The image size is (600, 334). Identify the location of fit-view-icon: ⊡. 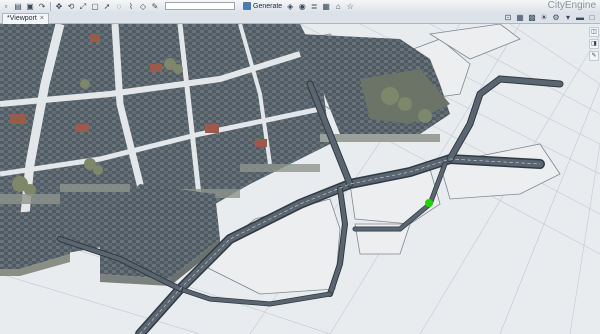
(508, 17).